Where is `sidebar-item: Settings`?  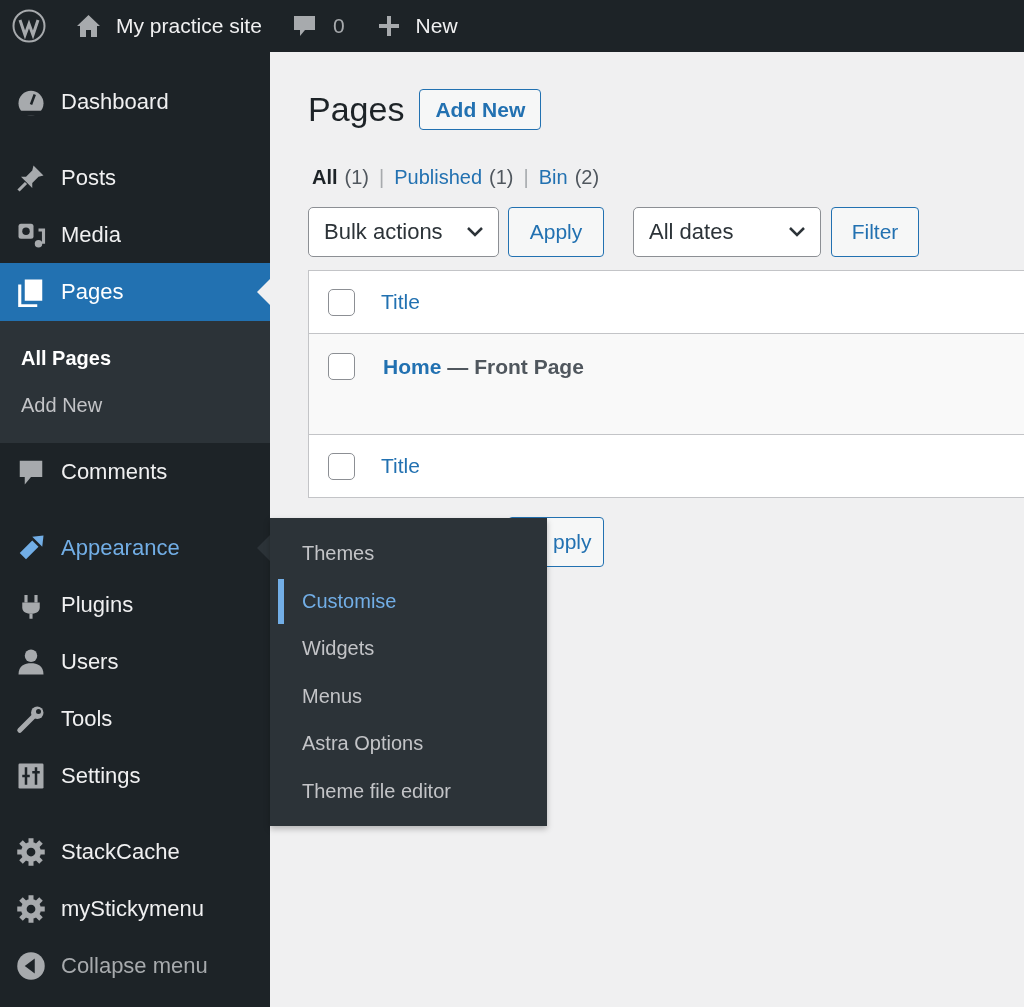
sidebar-item: Settings is located at coordinates (135, 775).